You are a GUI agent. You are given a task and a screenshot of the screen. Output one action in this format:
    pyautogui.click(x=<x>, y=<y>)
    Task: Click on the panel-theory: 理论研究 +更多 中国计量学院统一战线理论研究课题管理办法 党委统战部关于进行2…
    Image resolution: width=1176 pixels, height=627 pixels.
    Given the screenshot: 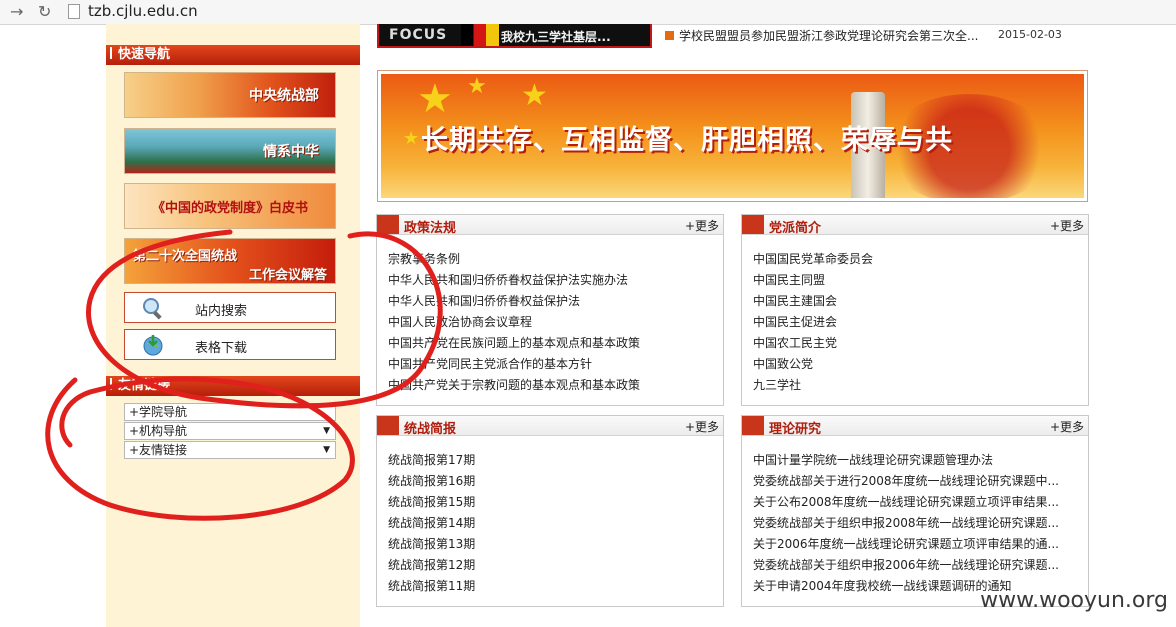 What is the action you would take?
    pyautogui.click(x=915, y=511)
    